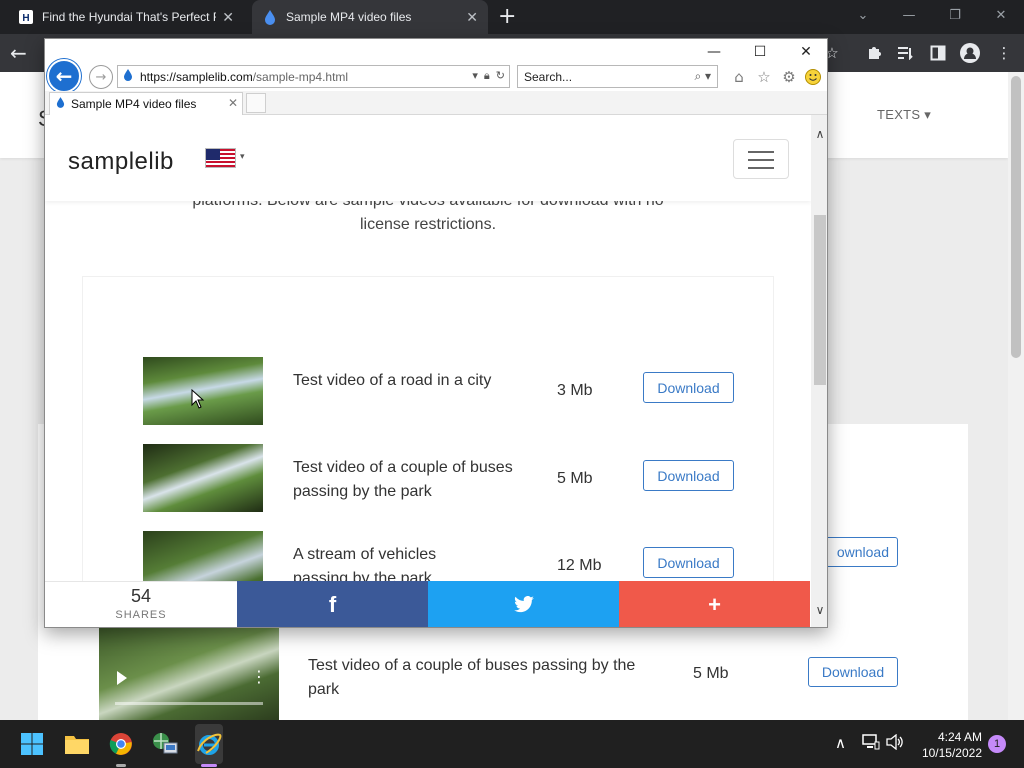 The image size is (1024, 768). What do you see at coordinates (714, 52) in the screenshot?
I see `ie-minimize-button: —` at bounding box center [714, 52].